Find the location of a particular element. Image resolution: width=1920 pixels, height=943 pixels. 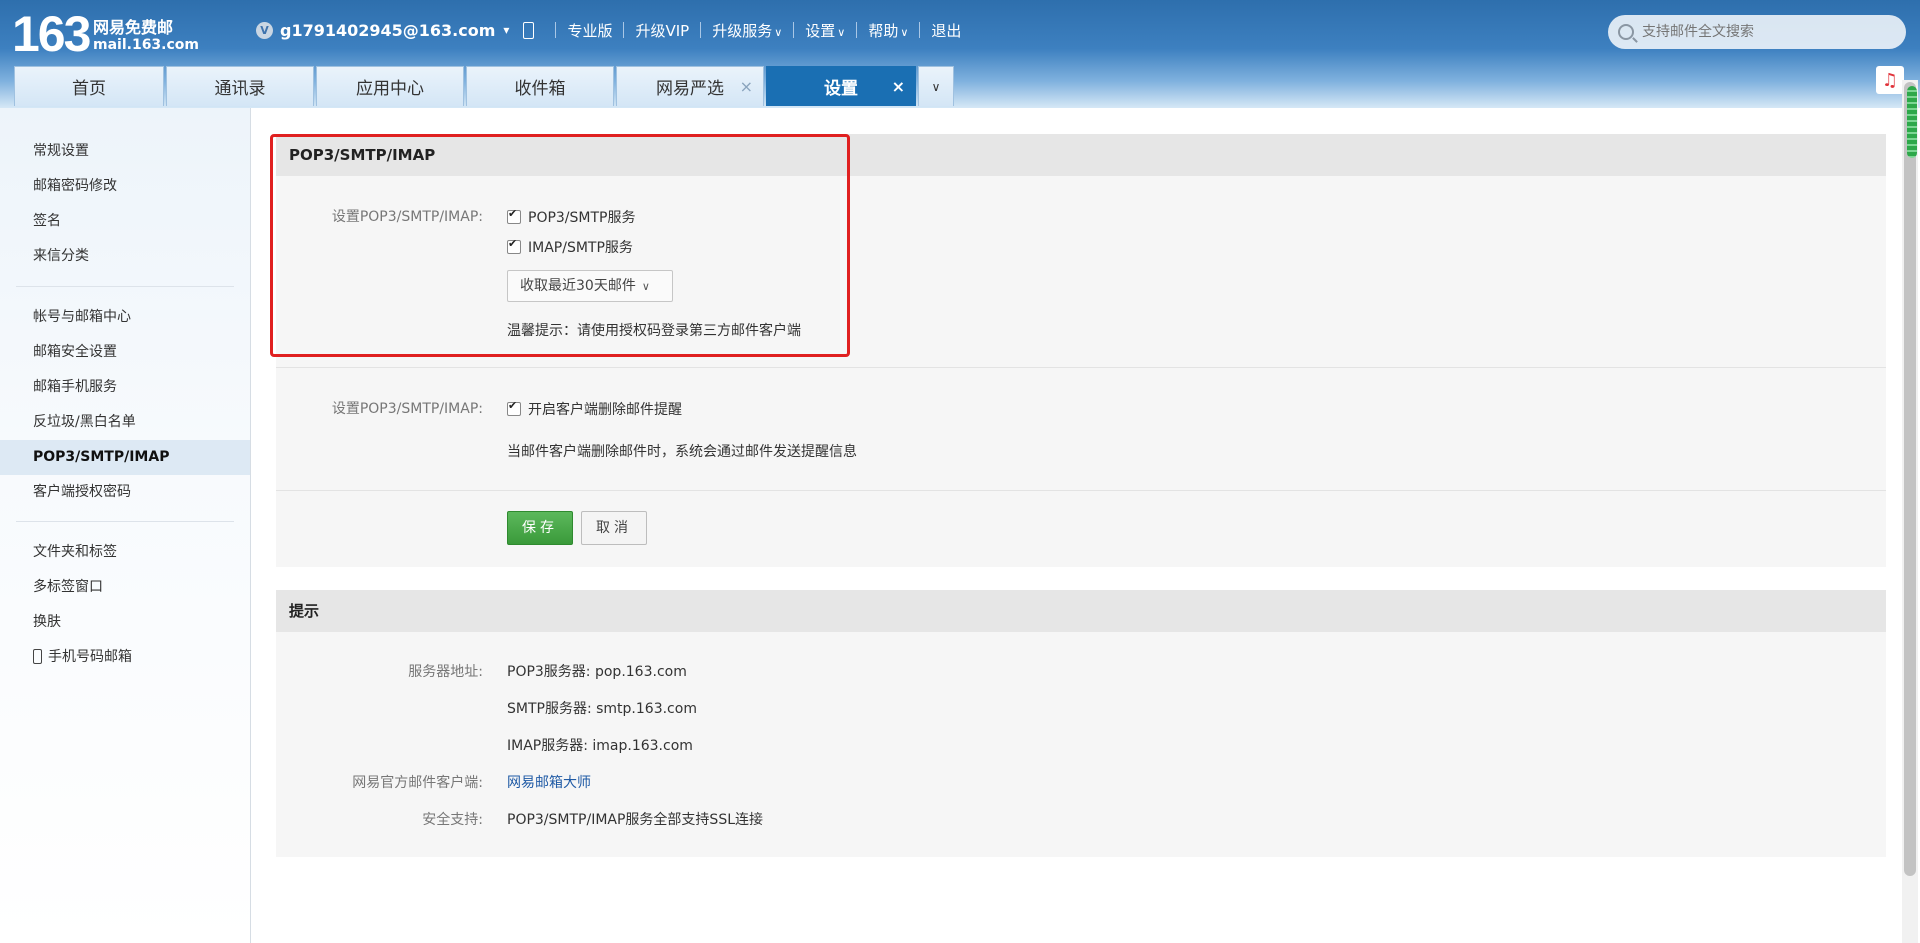

sidebar-item-skin: 换肤 is located at coordinates (47, 622).